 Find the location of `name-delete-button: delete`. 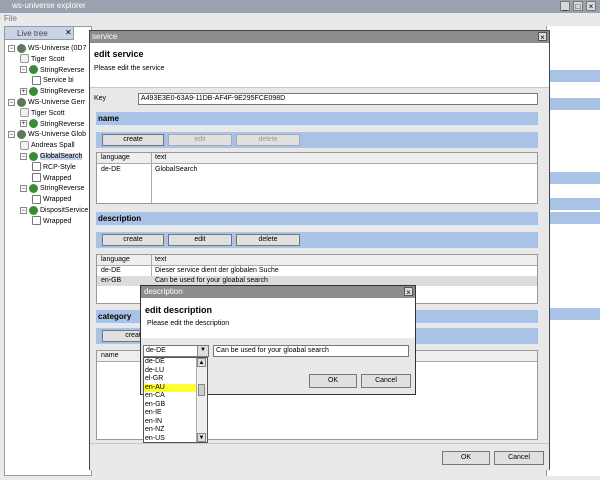

name-delete-button: delete is located at coordinates (268, 140).